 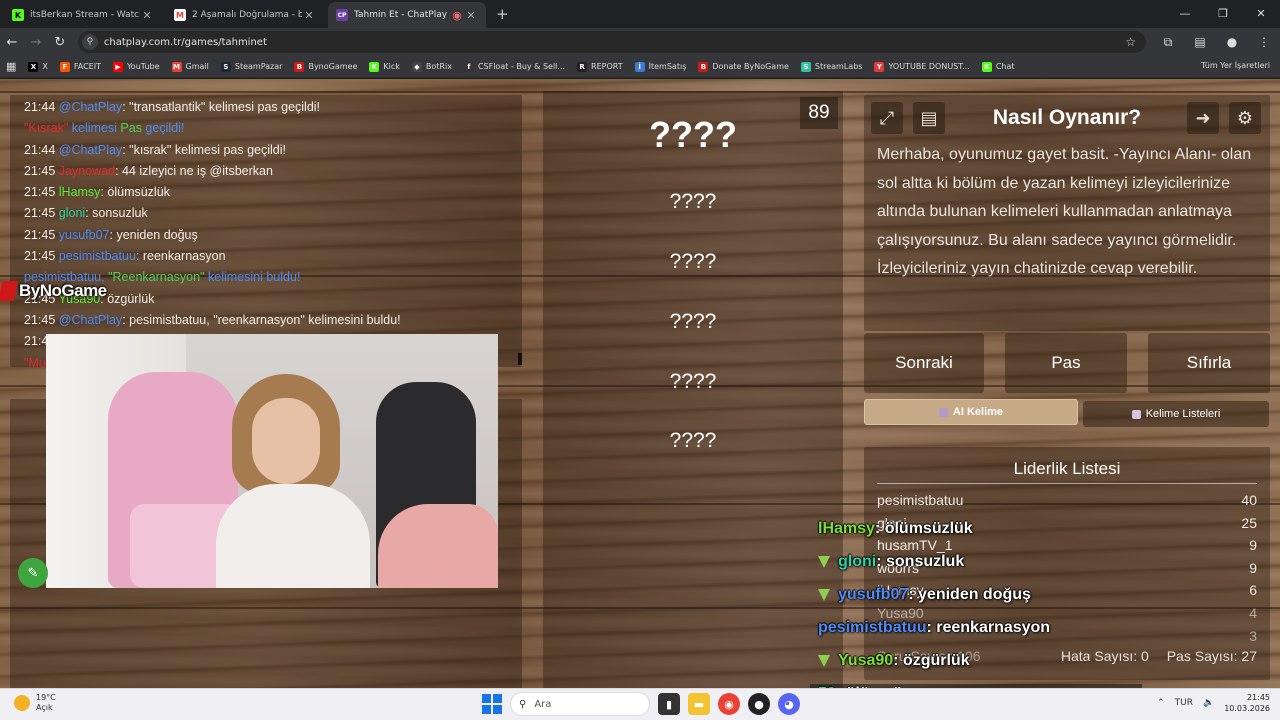 What do you see at coordinates (9, 291) in the screenshot?
I see `bynogame-mark-icon` at bounding box center [9, 291].